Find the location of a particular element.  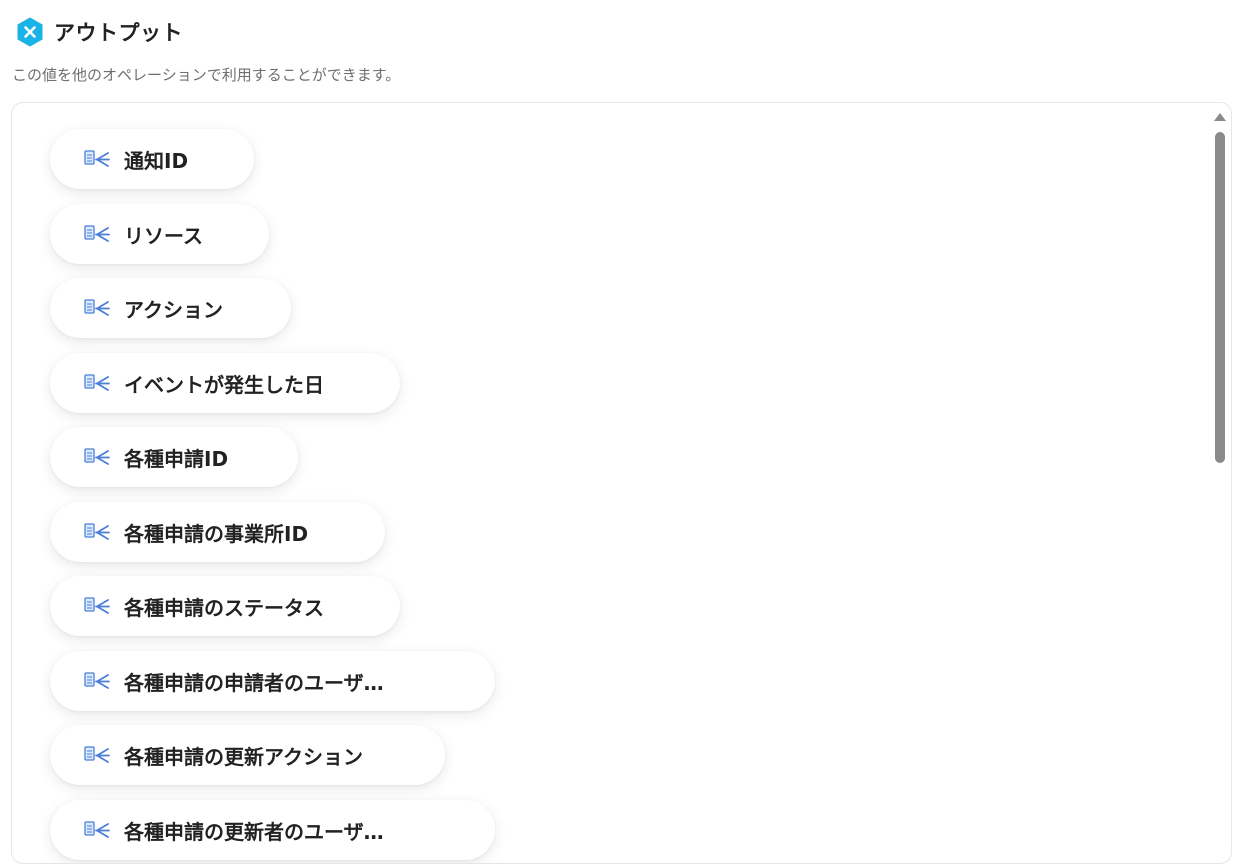

scrollbar-thumb is located at coordinates (1220, 297).